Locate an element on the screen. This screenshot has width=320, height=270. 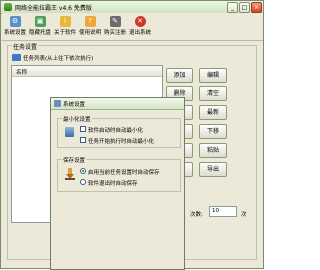
auto-save-on-exit-label: 软件退出时自动保存 is located at coordinates (113, 184).